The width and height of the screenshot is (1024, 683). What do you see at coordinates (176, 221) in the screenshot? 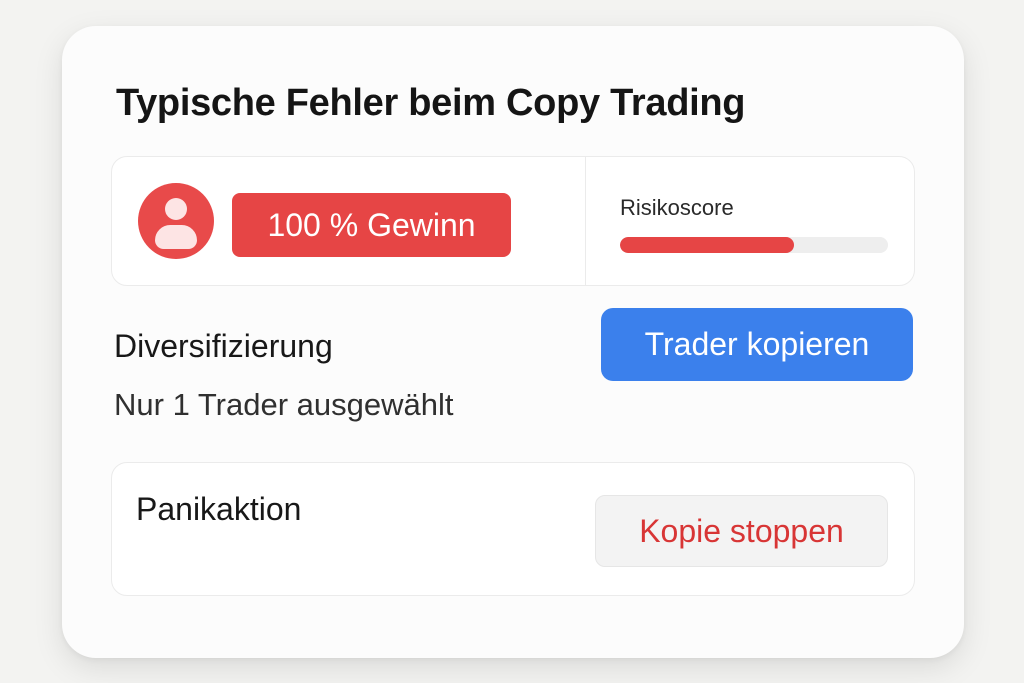
I see `user-avatar-icon` at bounding box center [176, 221].